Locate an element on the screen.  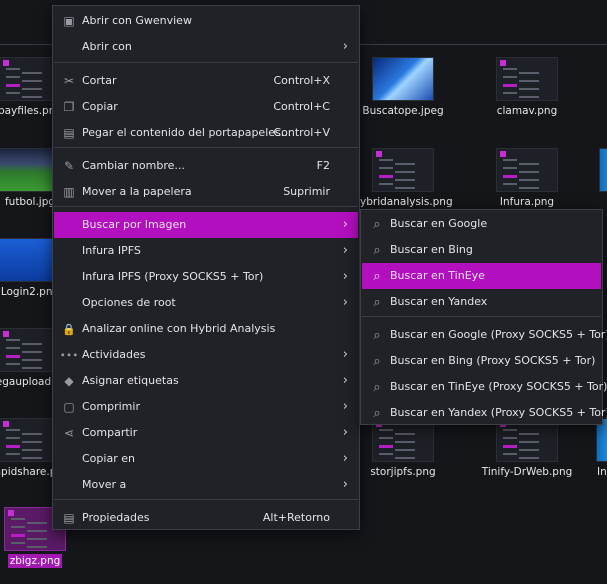
trash-icon: ▥ is located at coordinates (69, 192).